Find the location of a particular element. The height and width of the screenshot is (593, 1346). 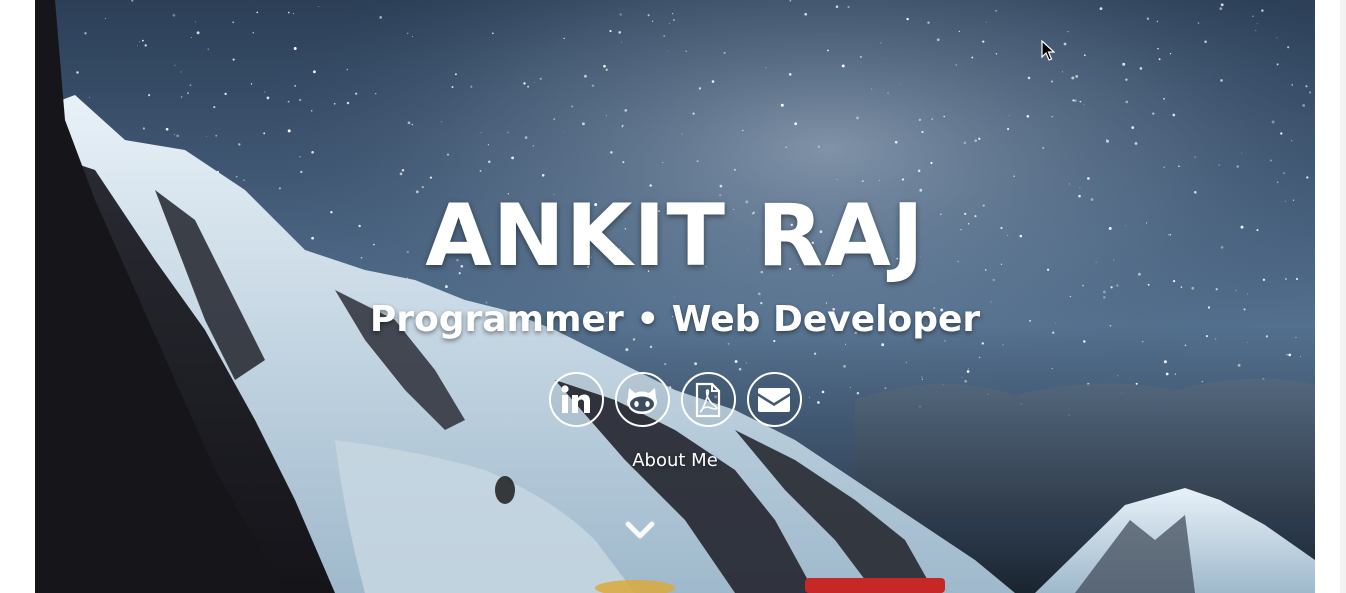

scrollbar-track is located at coordinates (1343, 296).